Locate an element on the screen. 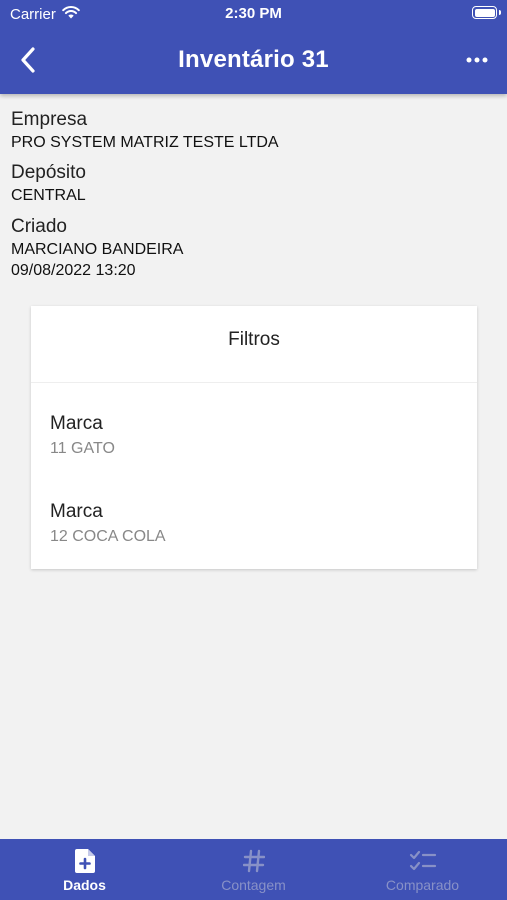 The image size is (507, 900). filter-value: 11 GATO is located at coordinates (82, 448).